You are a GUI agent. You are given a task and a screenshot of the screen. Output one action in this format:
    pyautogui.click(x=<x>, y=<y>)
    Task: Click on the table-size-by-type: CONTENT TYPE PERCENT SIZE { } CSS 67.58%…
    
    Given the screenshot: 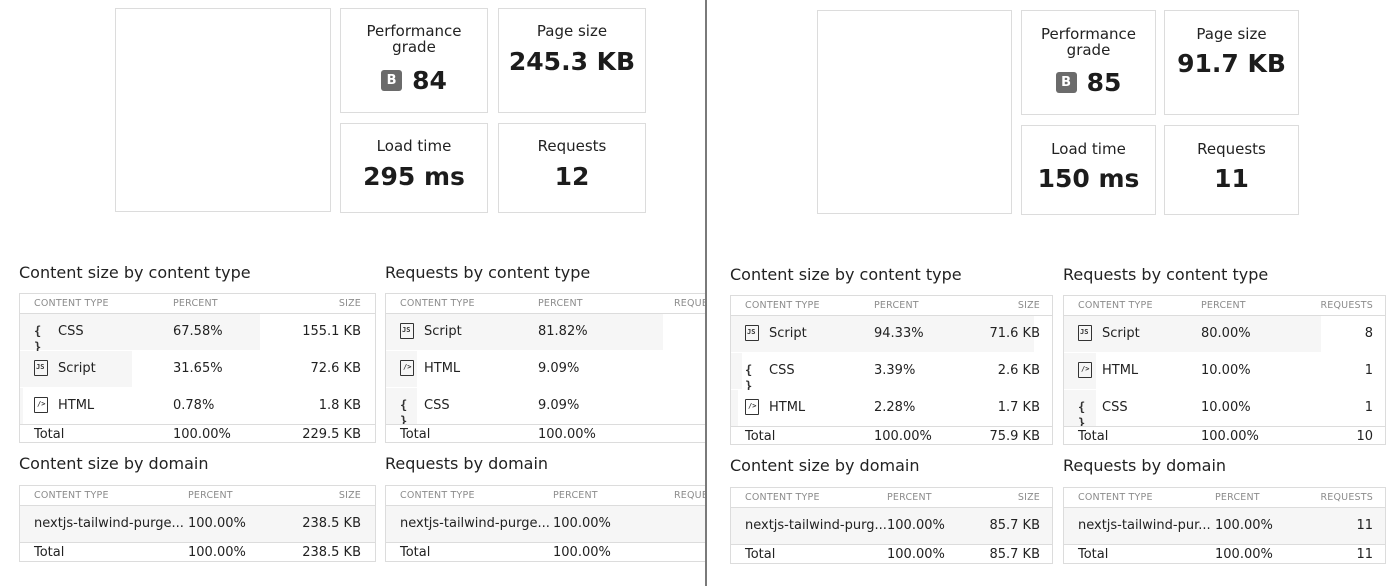 What is the action you would take?
    pyautogui.click(x=197, y=368)
    